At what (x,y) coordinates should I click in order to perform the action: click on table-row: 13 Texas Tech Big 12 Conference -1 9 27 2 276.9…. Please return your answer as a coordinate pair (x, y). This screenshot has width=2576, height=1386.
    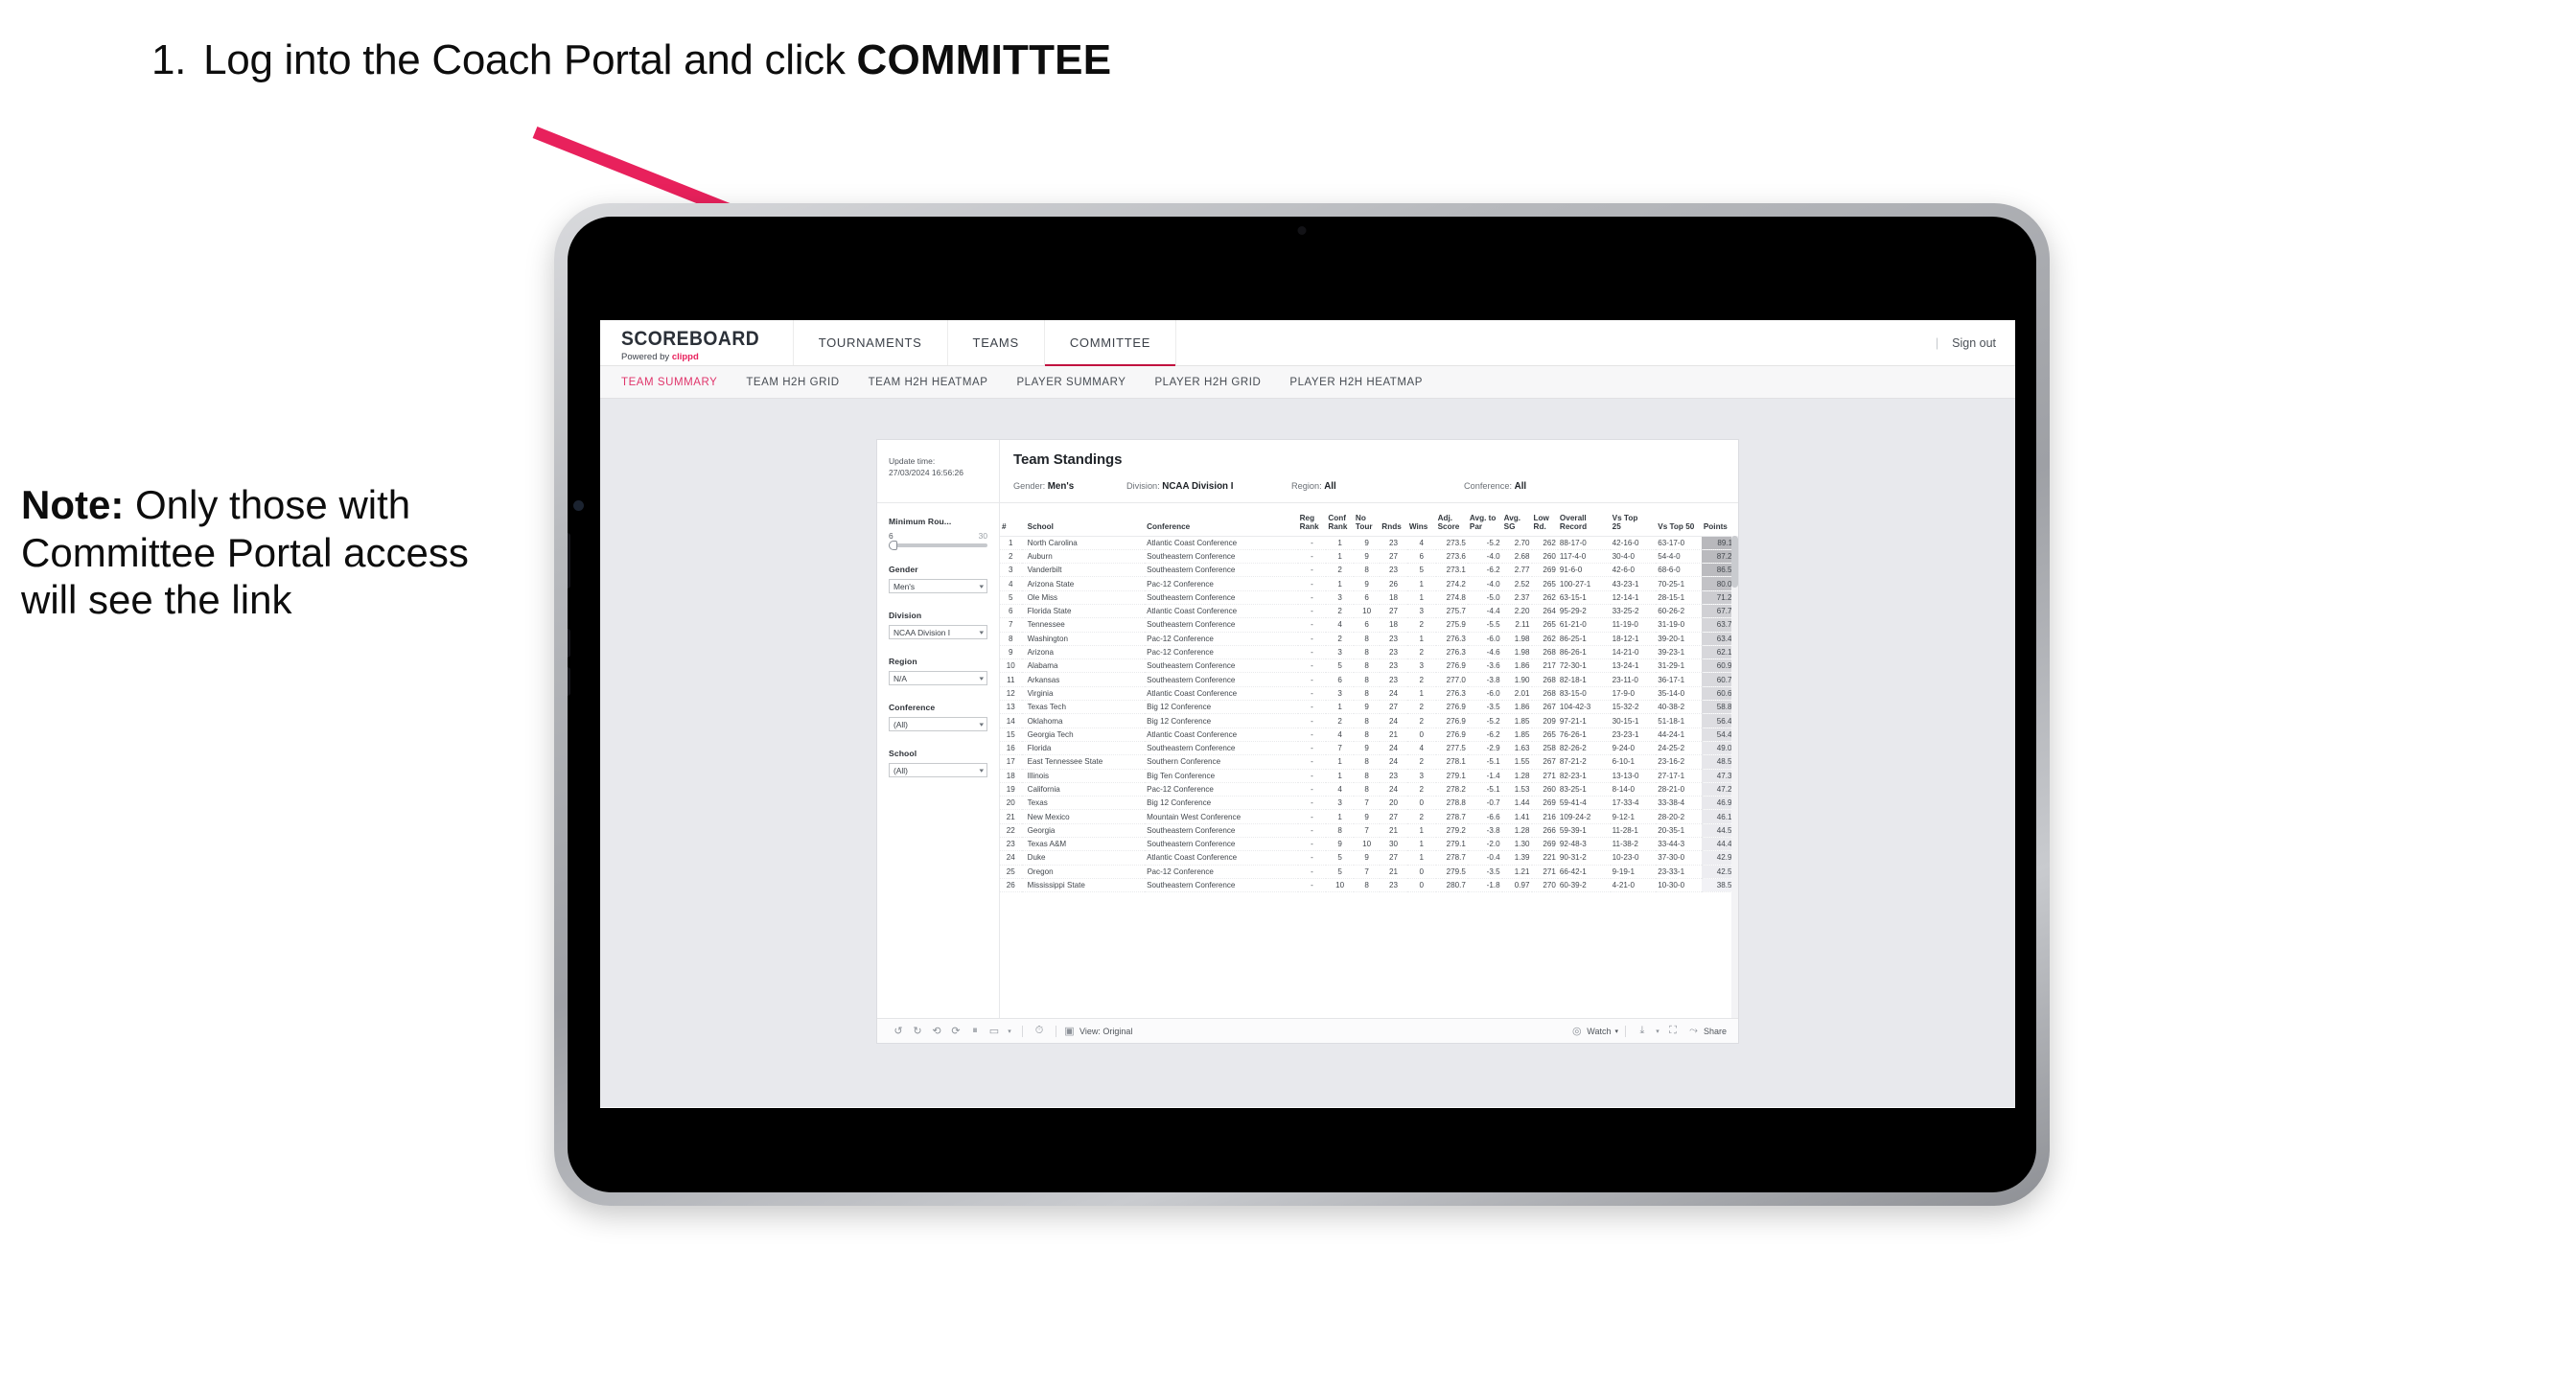
    Looking at the image, I should click on (1369, 708).